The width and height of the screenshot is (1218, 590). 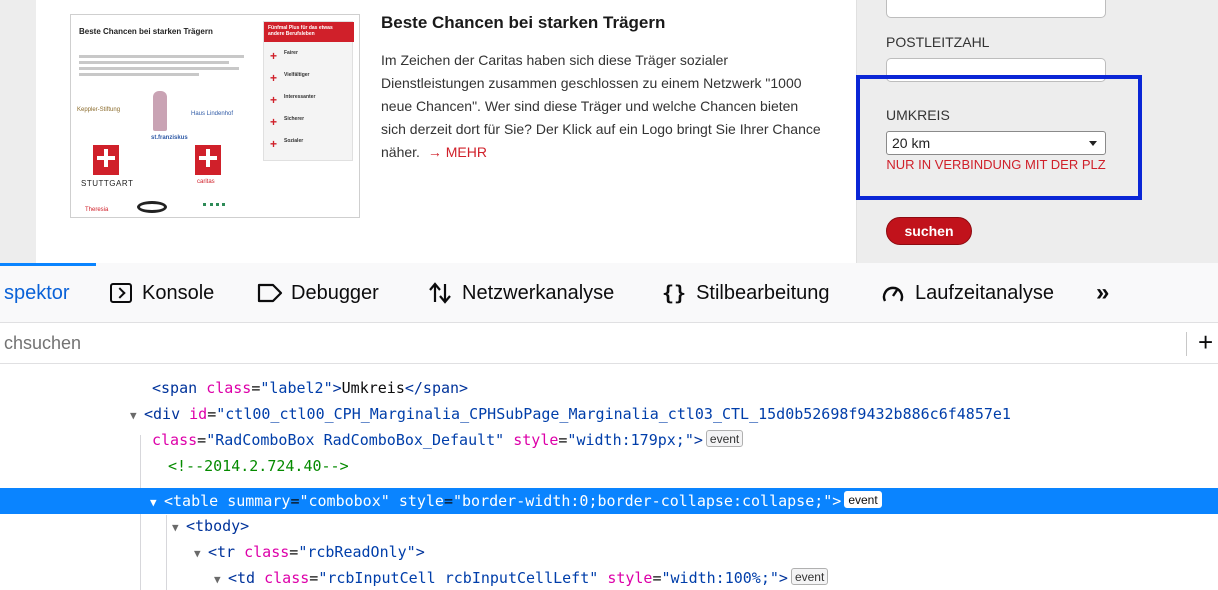 What do you see at coordinates (270, 293) in the screenshot?
I see `debugger-icon` at bounding box center [270, 293].